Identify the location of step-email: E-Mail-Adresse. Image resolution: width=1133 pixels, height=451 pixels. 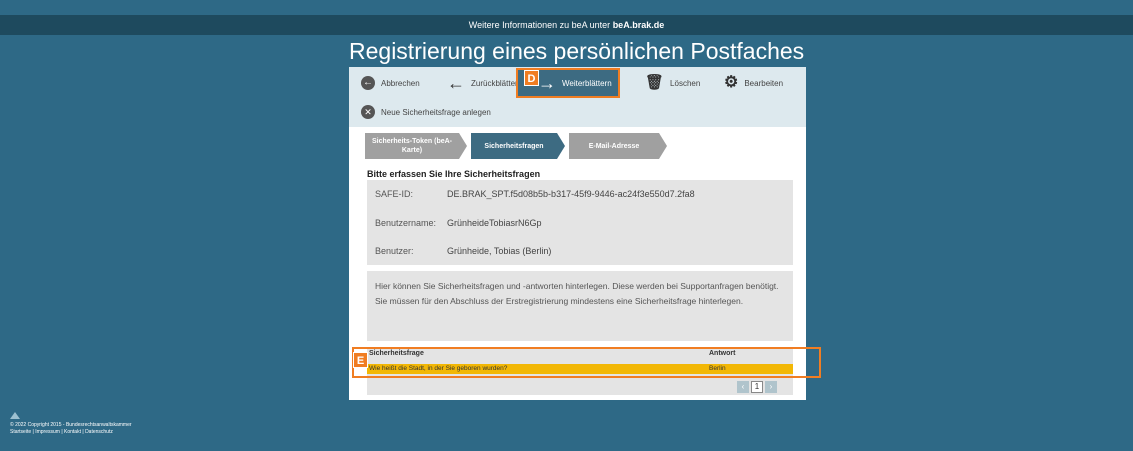
(618, 146).